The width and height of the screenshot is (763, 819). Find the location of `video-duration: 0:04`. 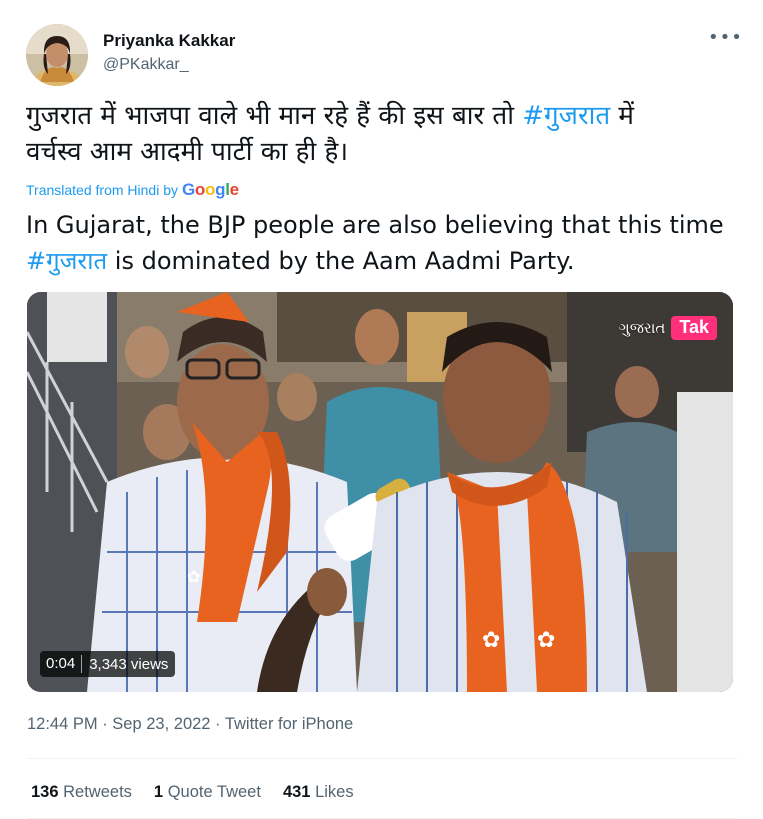

video-duration: 0:04 is located at coordinates (61, 664).